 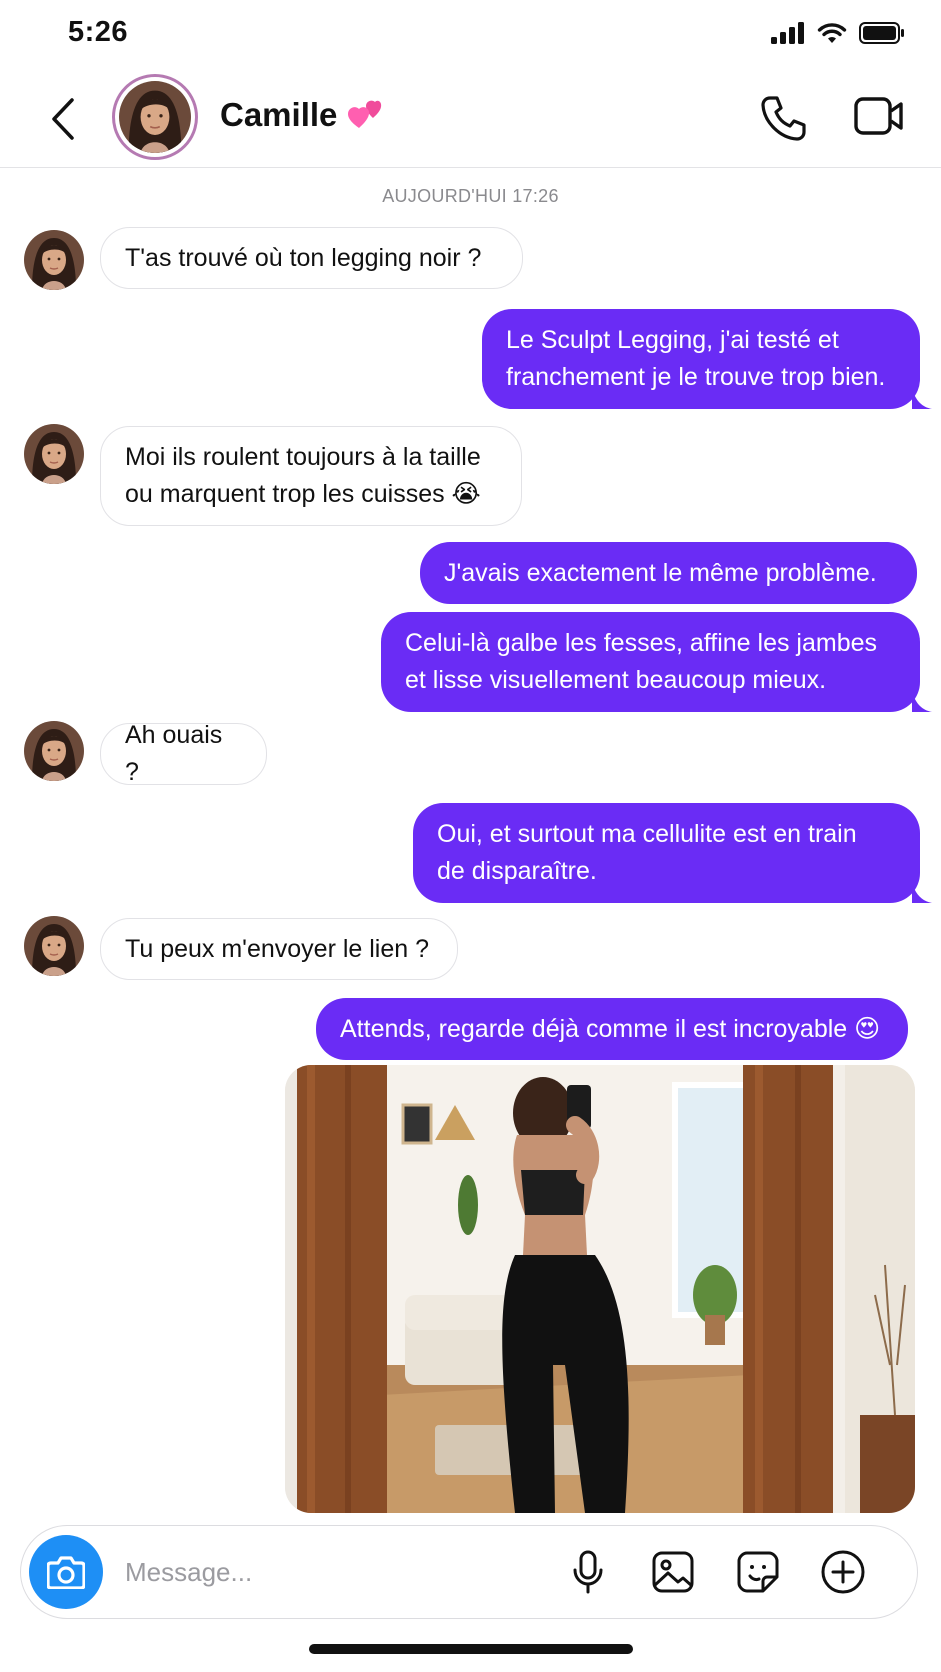 I want to click on image-icon, so click(x=673, y=1572).